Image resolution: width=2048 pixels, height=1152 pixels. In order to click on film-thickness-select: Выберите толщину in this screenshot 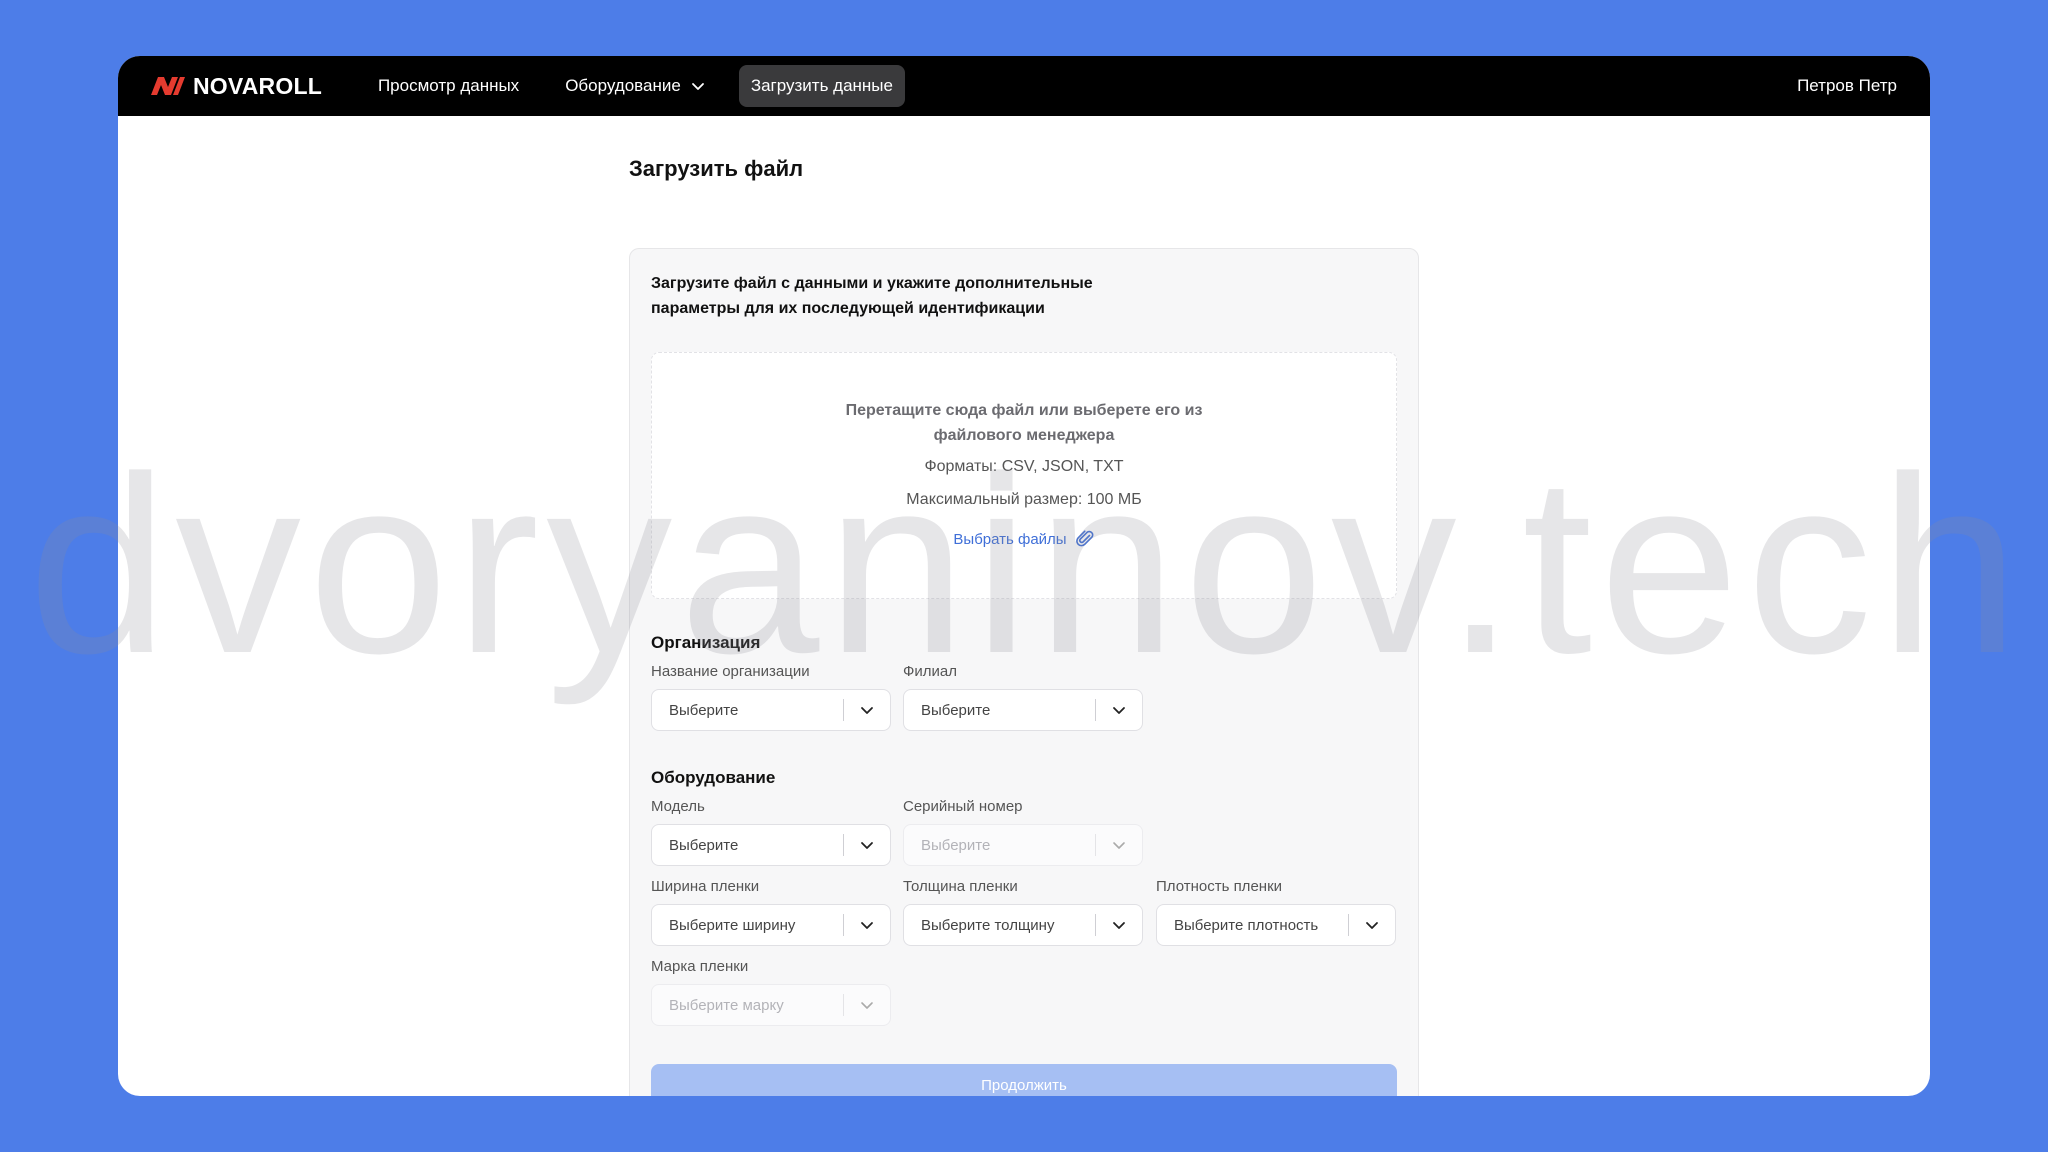, I will do `click(1023, 925)`.